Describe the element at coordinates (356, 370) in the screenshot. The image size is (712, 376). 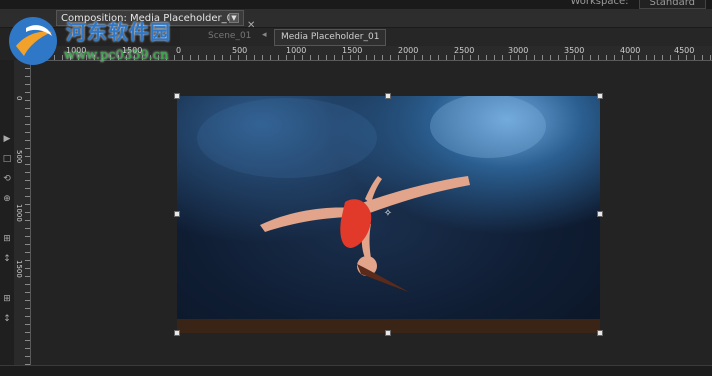
I see `bottom-status-bar` at that location.